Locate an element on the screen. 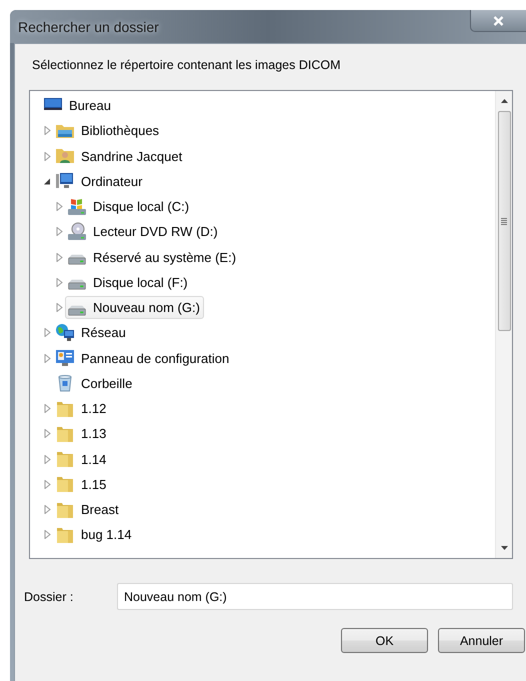 Image resolution: width=526 pixels, height=681 pixels. folder-label: Dossier : is located at coordinates (49, 597).